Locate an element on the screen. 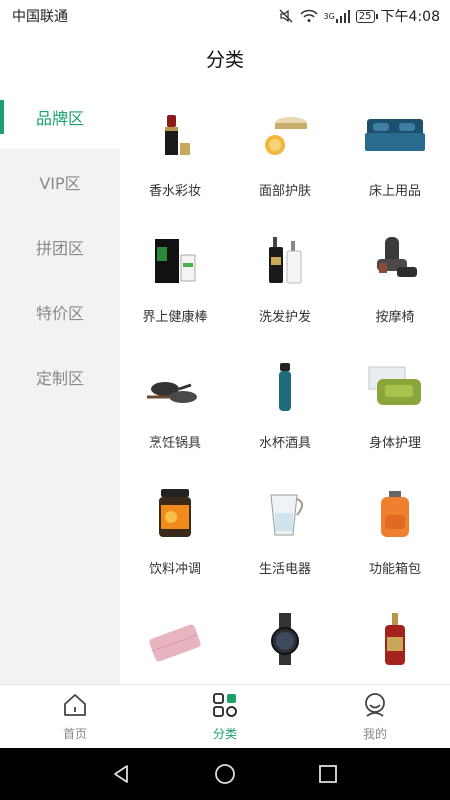 Image resolution: width=450 pixels, height=800 pixels. backpack-icon is located at coordinates (395, 513).